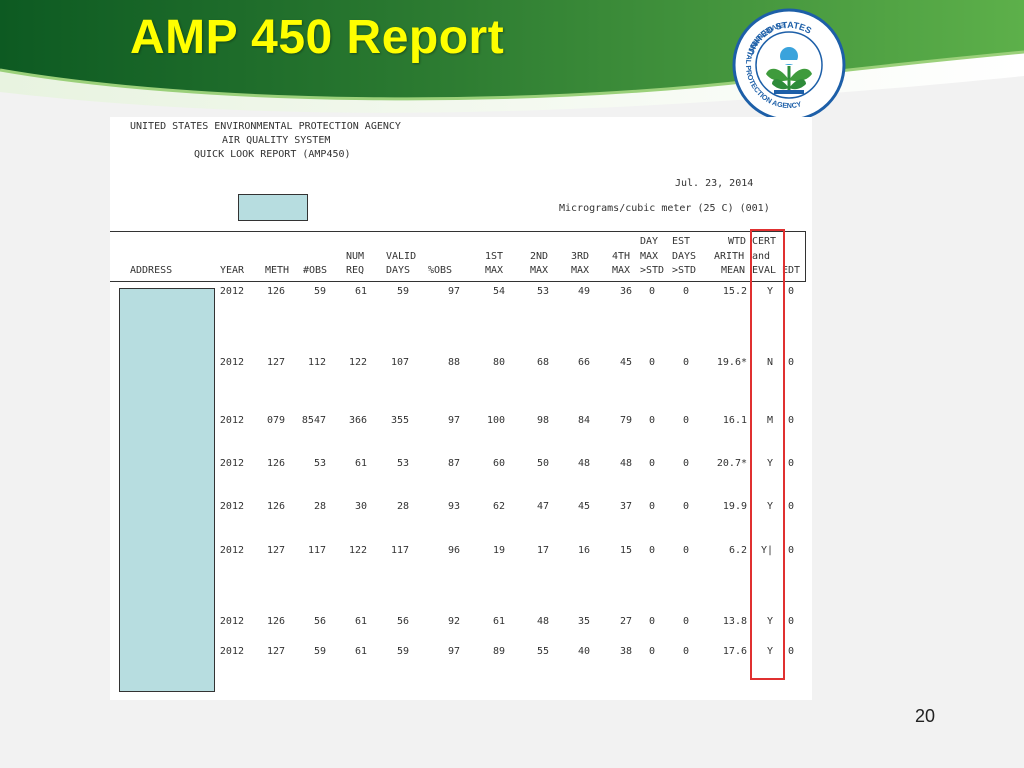 Image resolution: width=1024 pixels, height=768 pixels. What do you see at coordinates (495, 420) in the screenshot?
I see `cell-m1: 100` at bounding box center [495, 420].